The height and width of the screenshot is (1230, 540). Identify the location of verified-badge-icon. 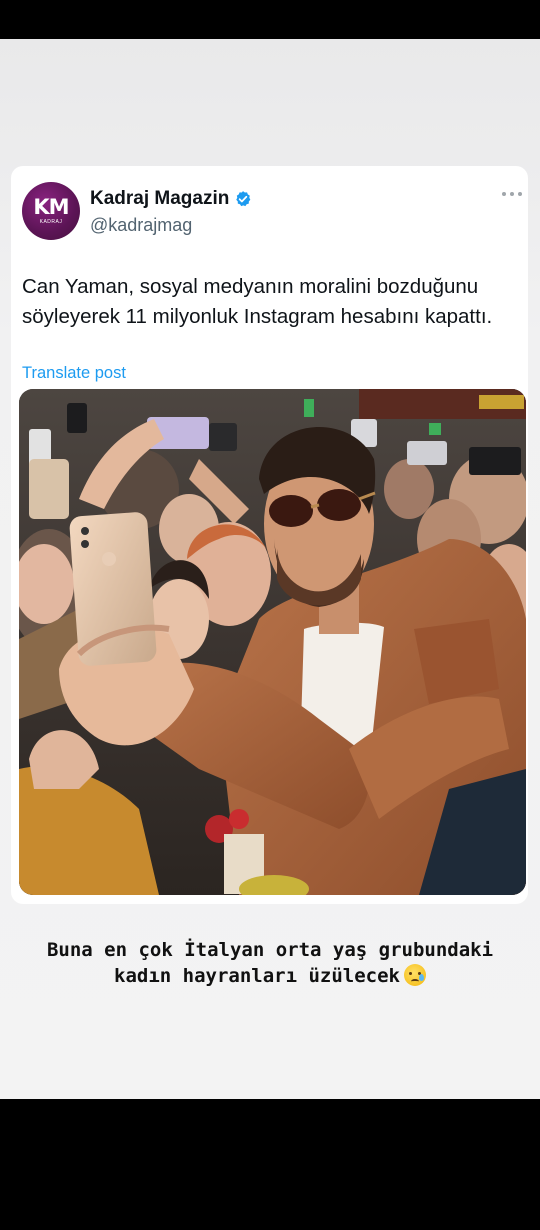
(243, 199).